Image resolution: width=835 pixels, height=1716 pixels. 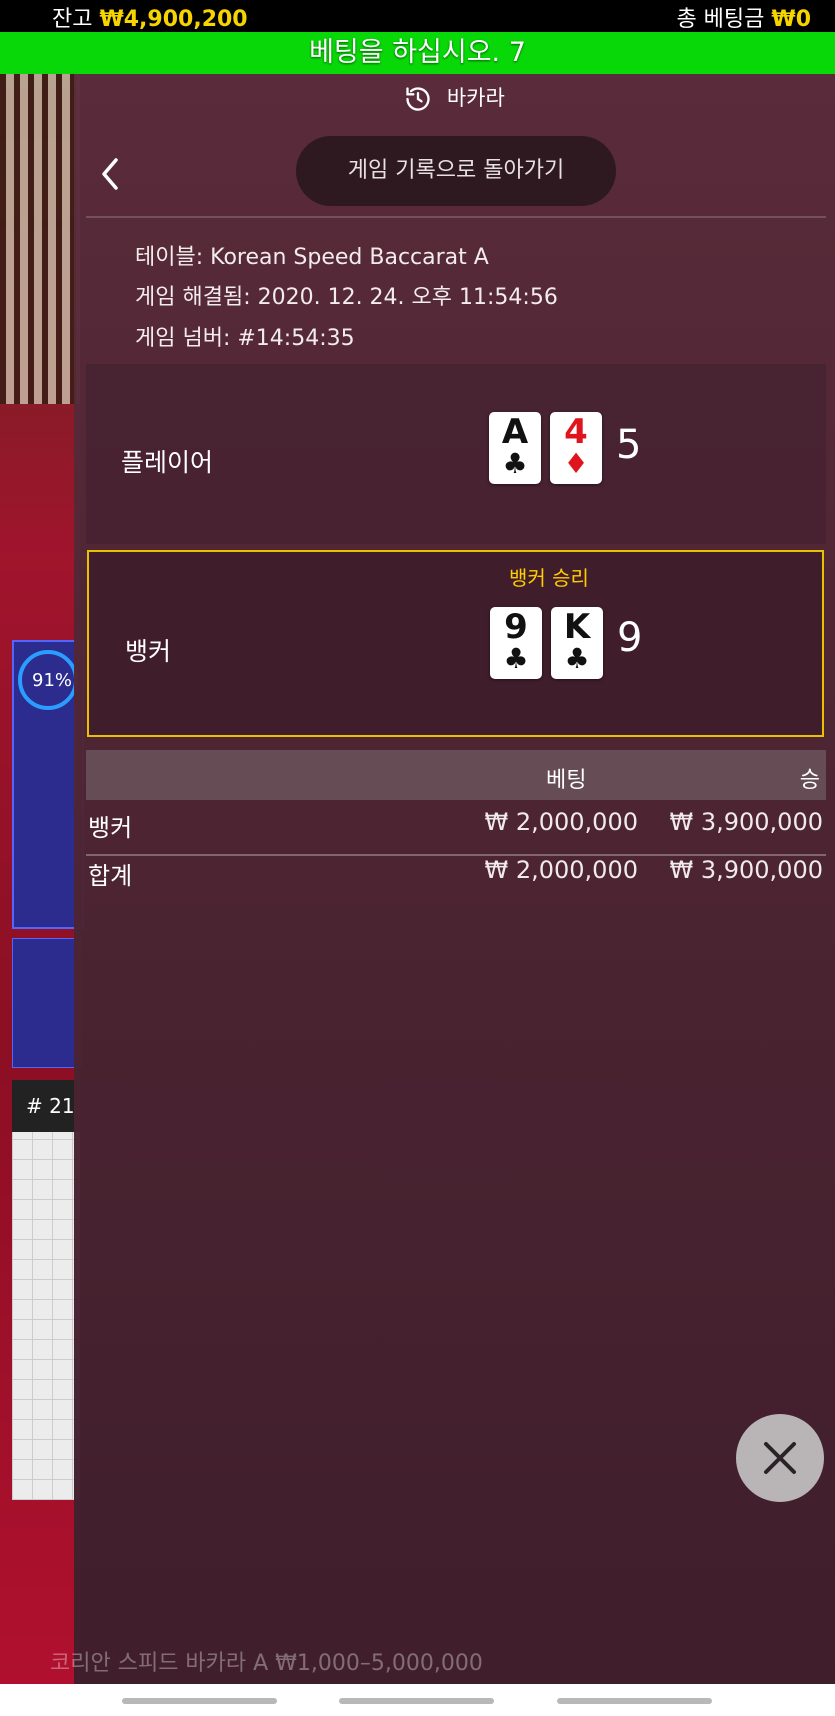 What do you see at coordinates (148, 651) in the screenshot?
I see `banker-label: 뱅커` at bounding box center [148, 651].